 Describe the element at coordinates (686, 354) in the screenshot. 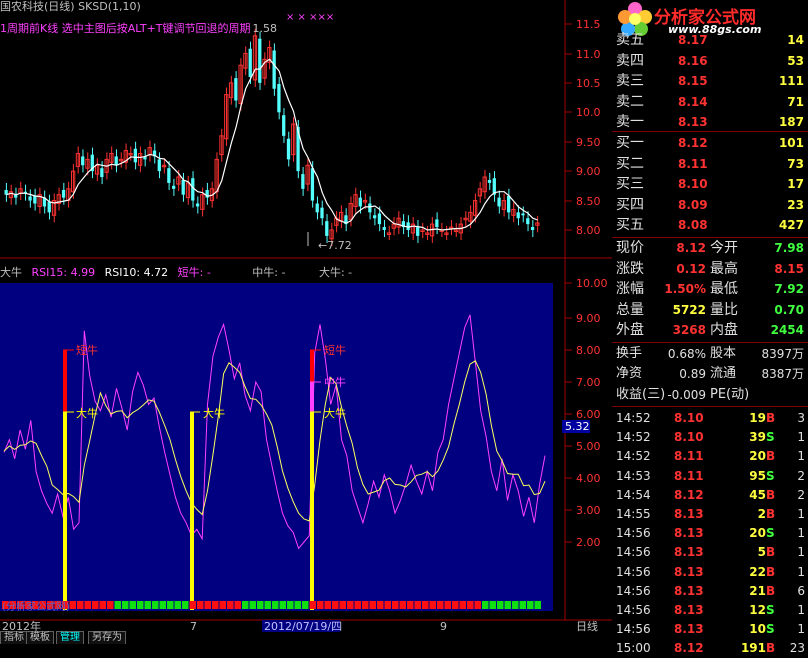

I see `fund-value: 0.68%` at that location.